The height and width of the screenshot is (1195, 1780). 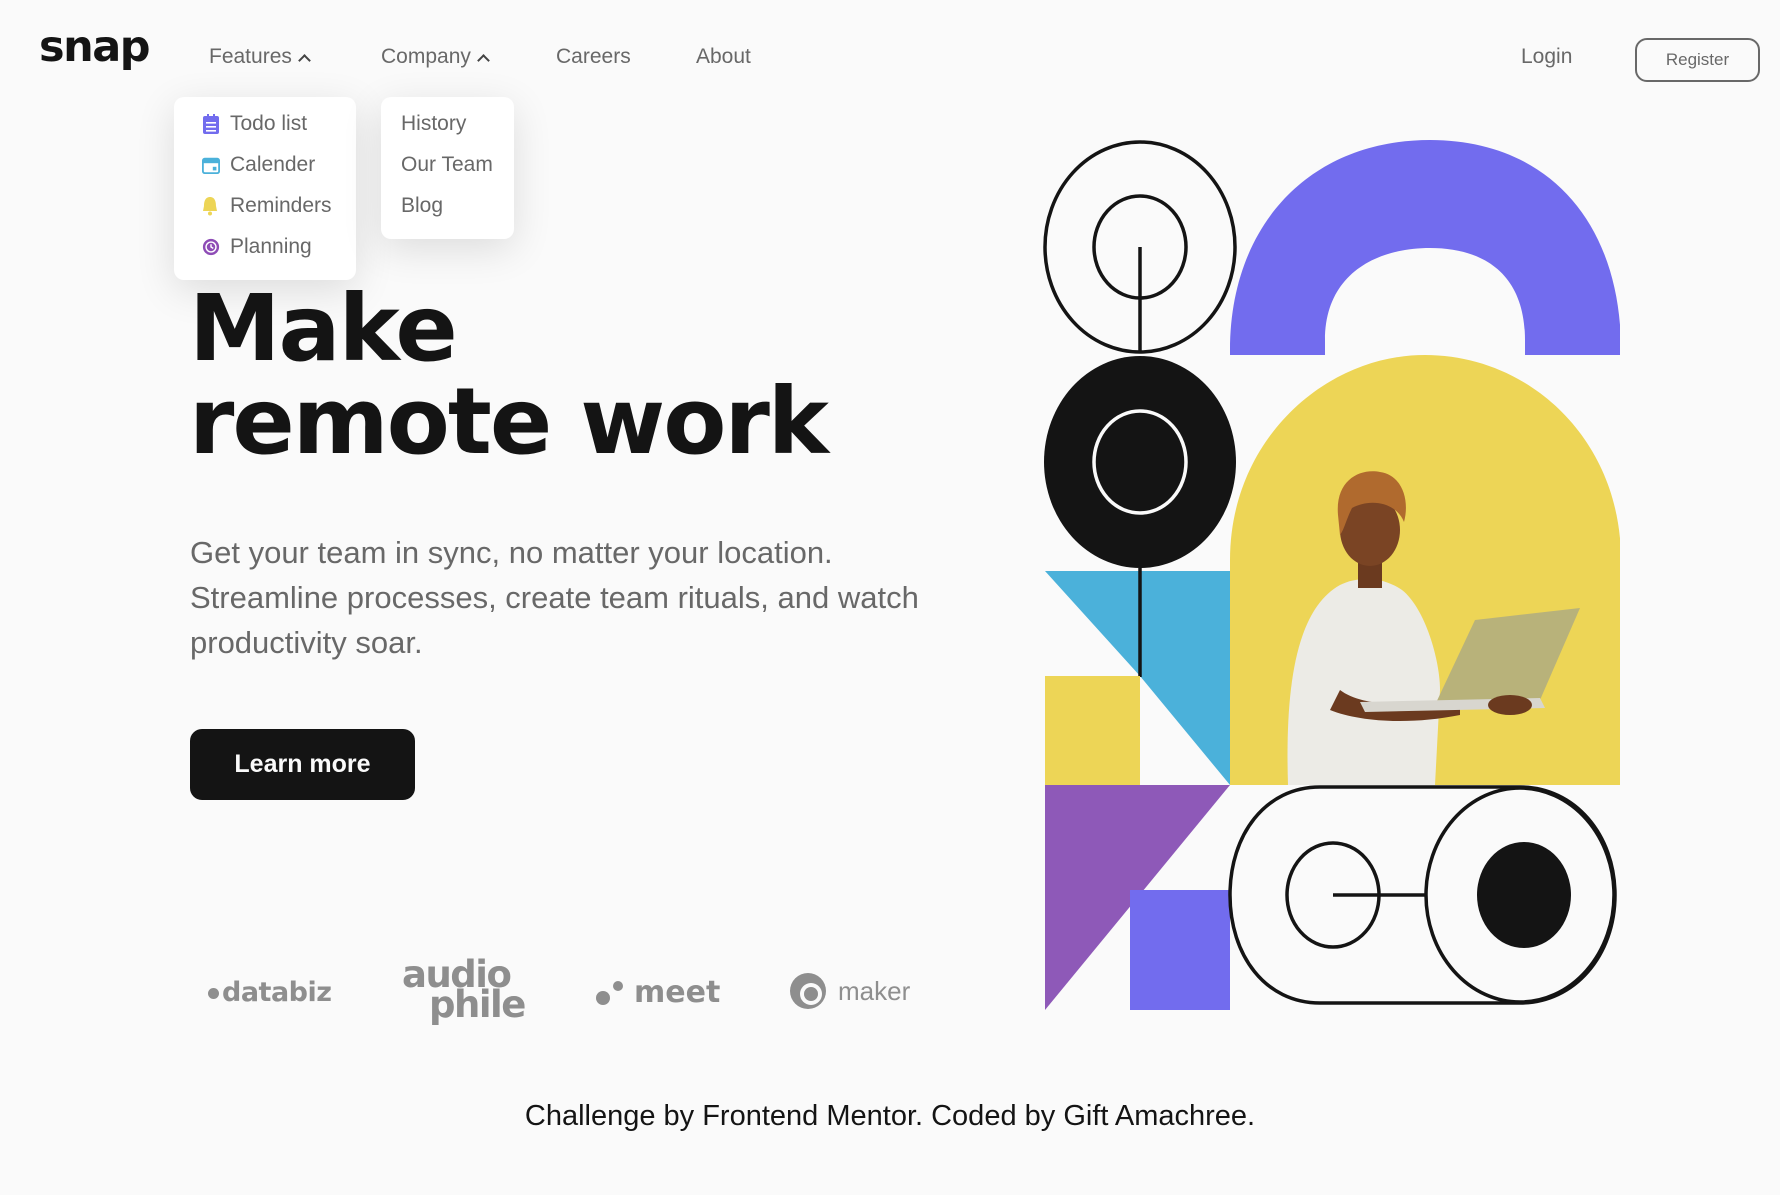 What do you see at coordinates (1697, 60) in the screenshot?
I see `register-button: Register` at bounding box center [1697, 60].